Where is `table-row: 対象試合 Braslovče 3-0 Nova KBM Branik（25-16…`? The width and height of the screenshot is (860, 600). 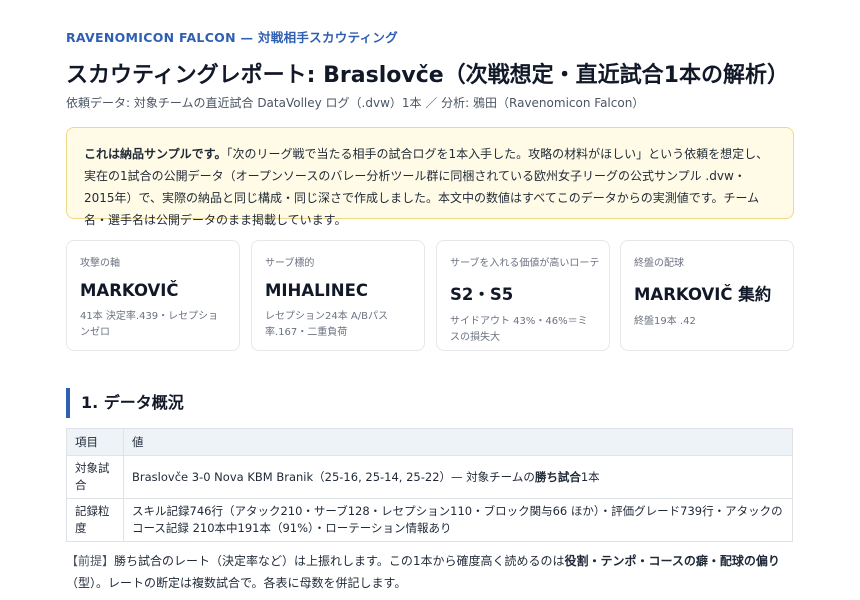 table-row: 対象試合 Braslovče 3-0 Nova KBM Branik（25-16… is located at coordinates (429, 477).